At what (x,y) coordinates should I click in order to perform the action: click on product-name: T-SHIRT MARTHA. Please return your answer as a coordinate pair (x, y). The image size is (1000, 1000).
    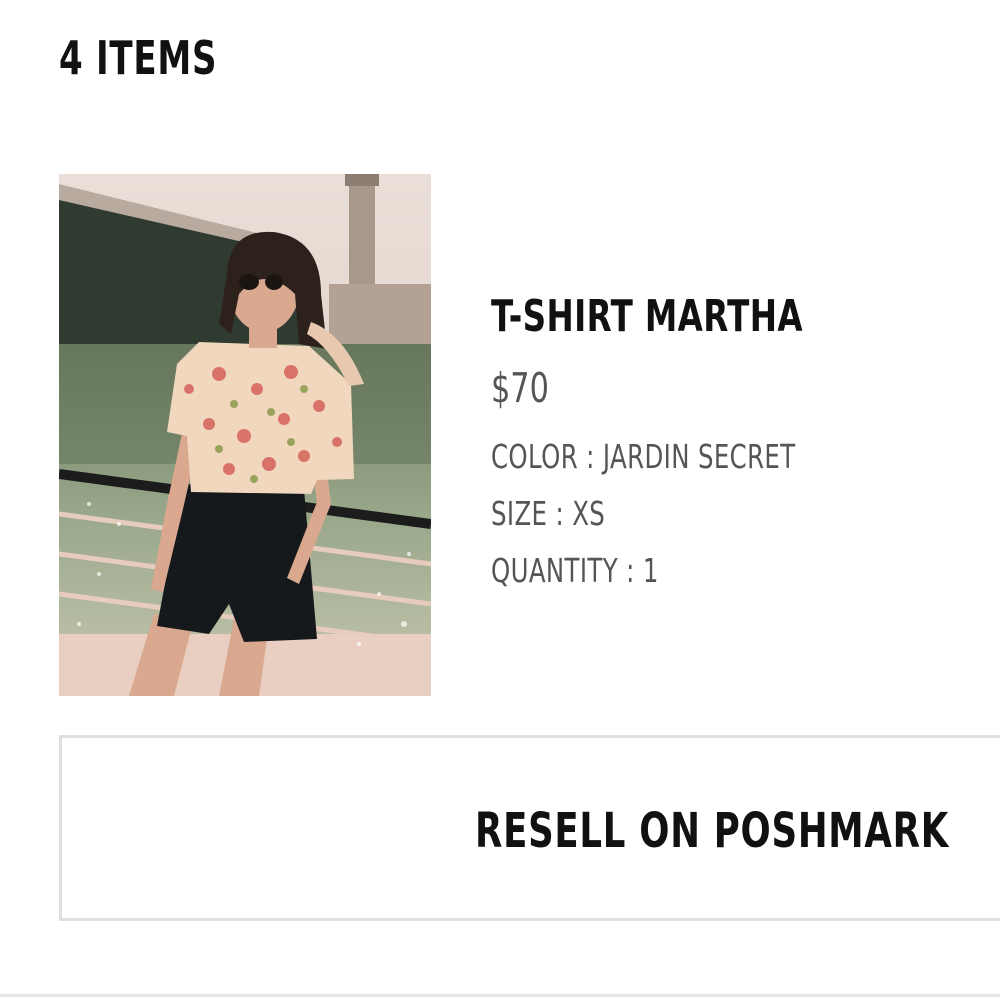
    Looking at the image, I should click on (702, 317).